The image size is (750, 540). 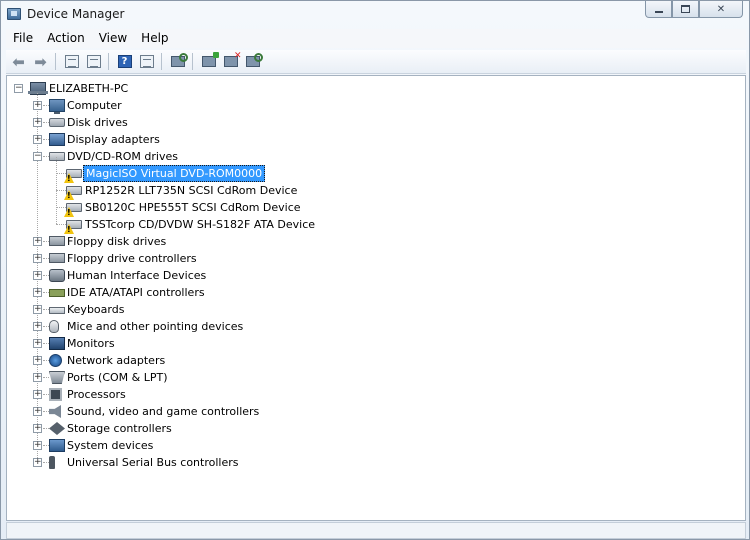 What do you see at coordinates (357, 462) in the screenshot?
I see `tree-category: + Universal Serial Bus controllers` at bounding box center [357, 462].